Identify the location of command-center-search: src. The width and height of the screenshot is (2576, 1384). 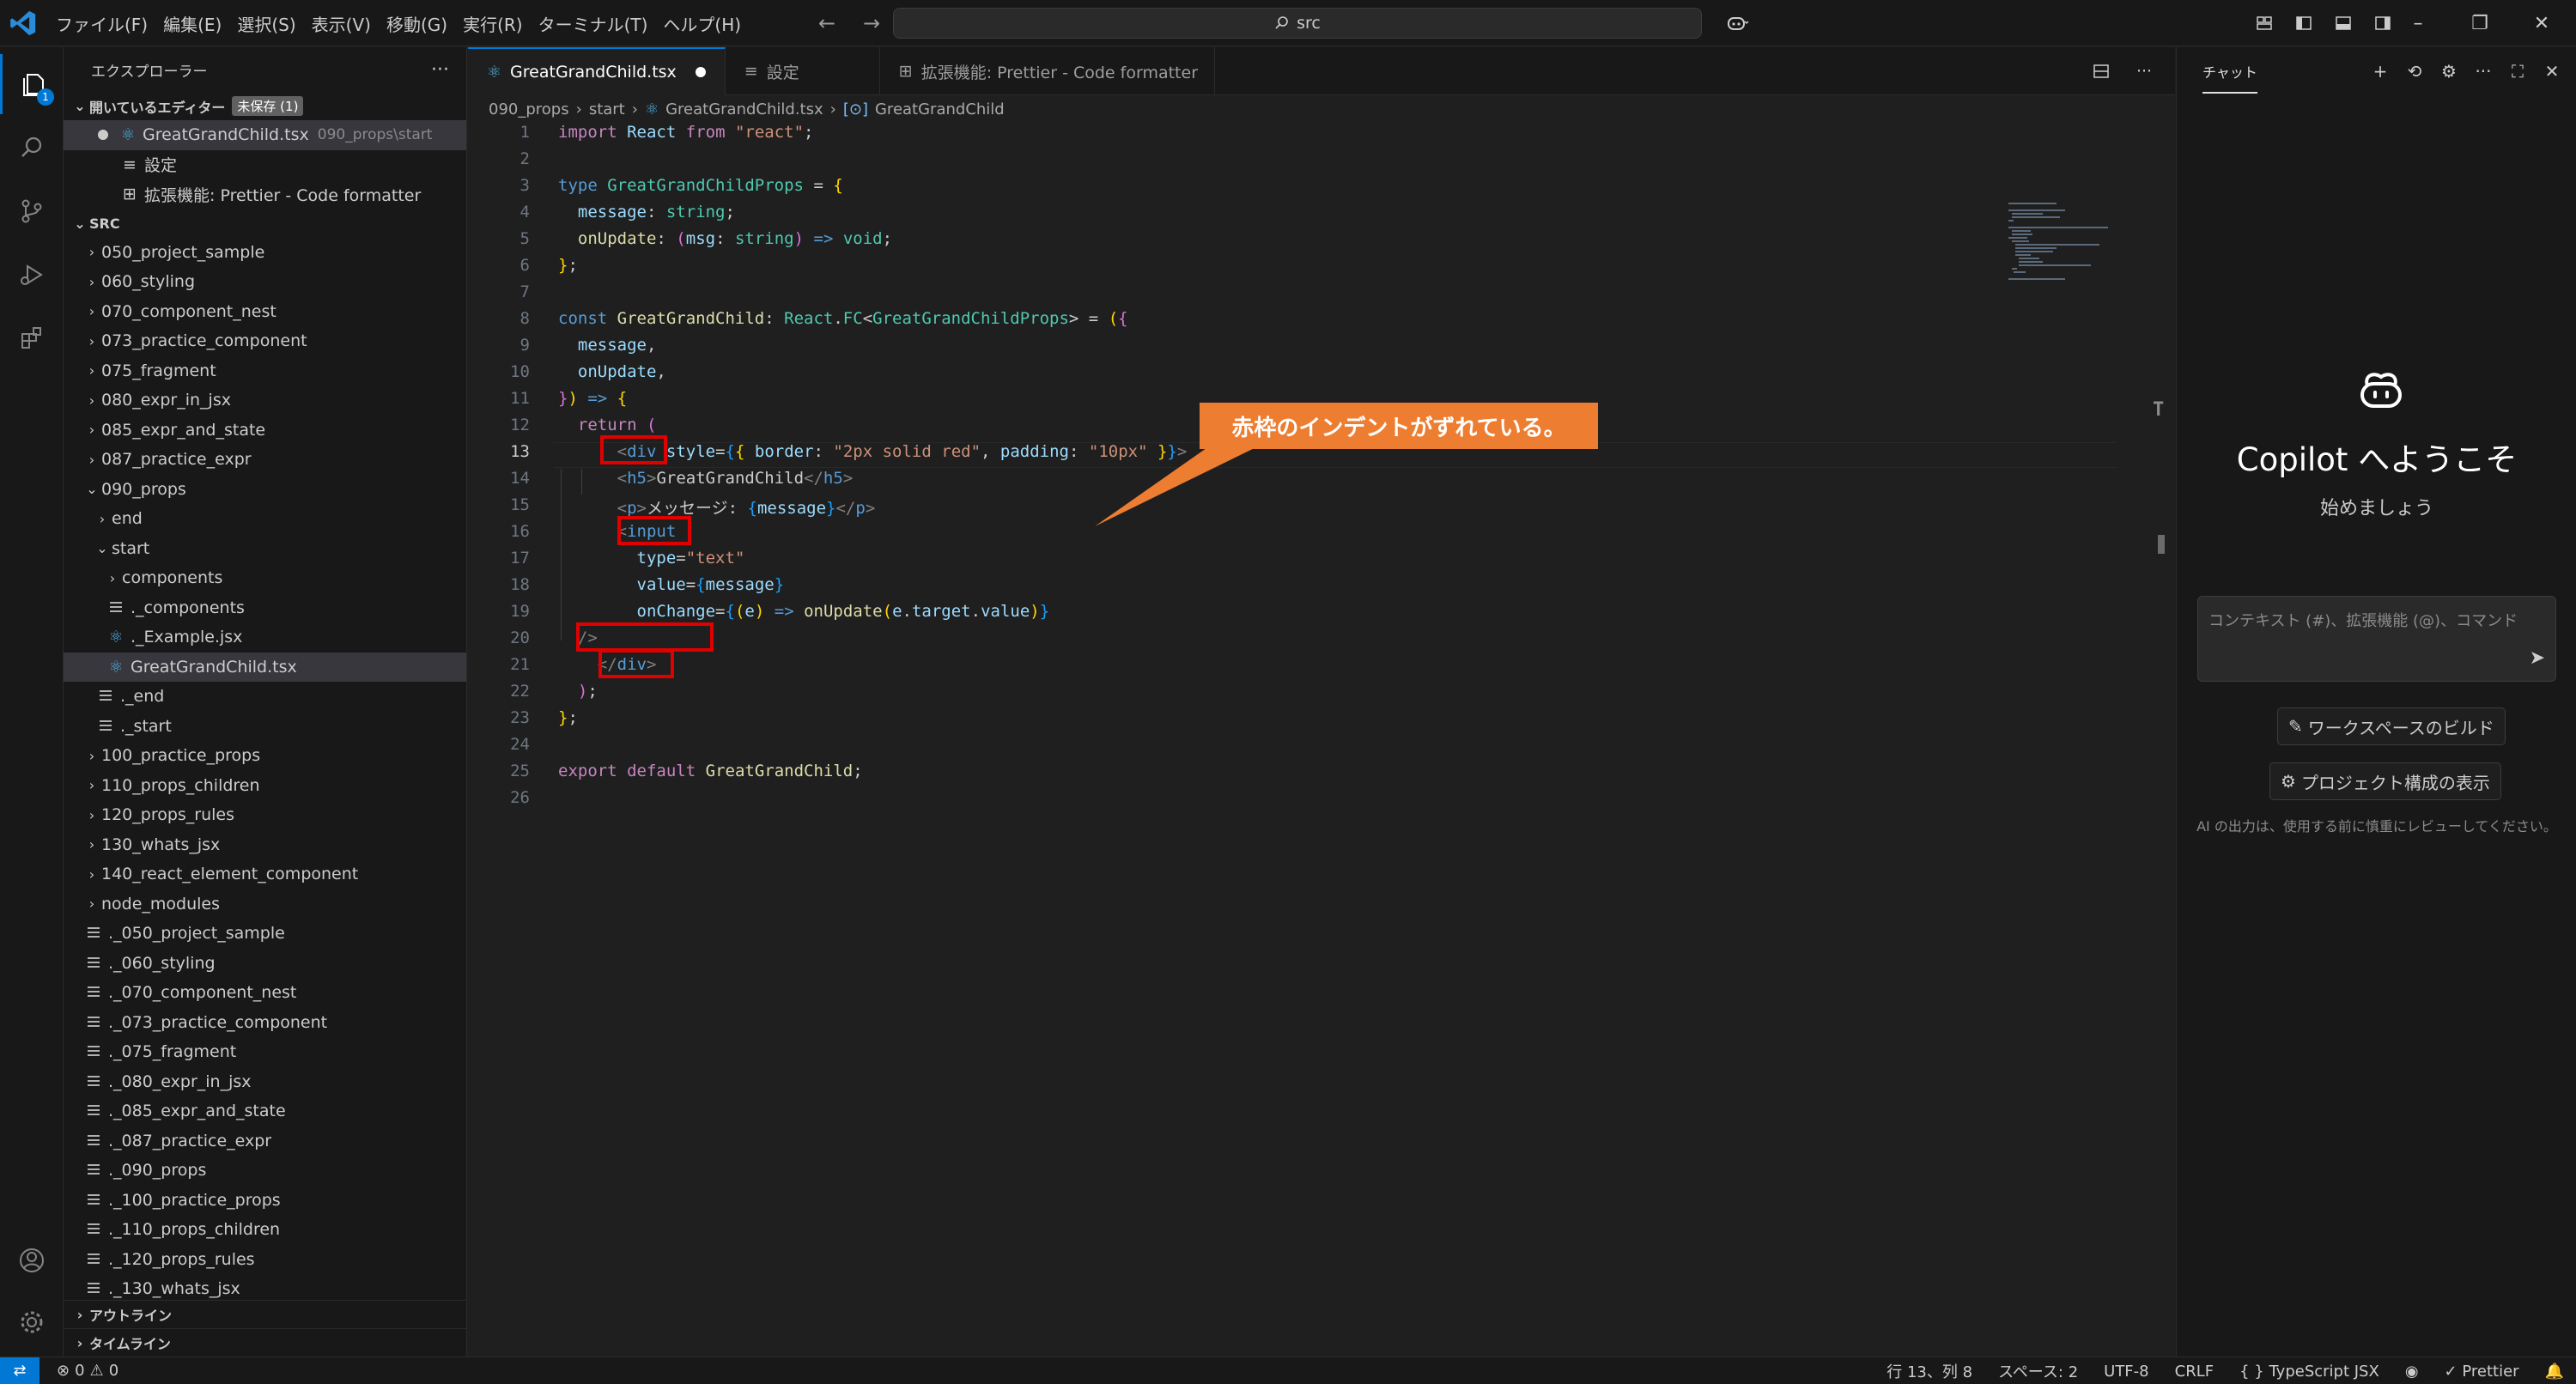
(1297, 23).